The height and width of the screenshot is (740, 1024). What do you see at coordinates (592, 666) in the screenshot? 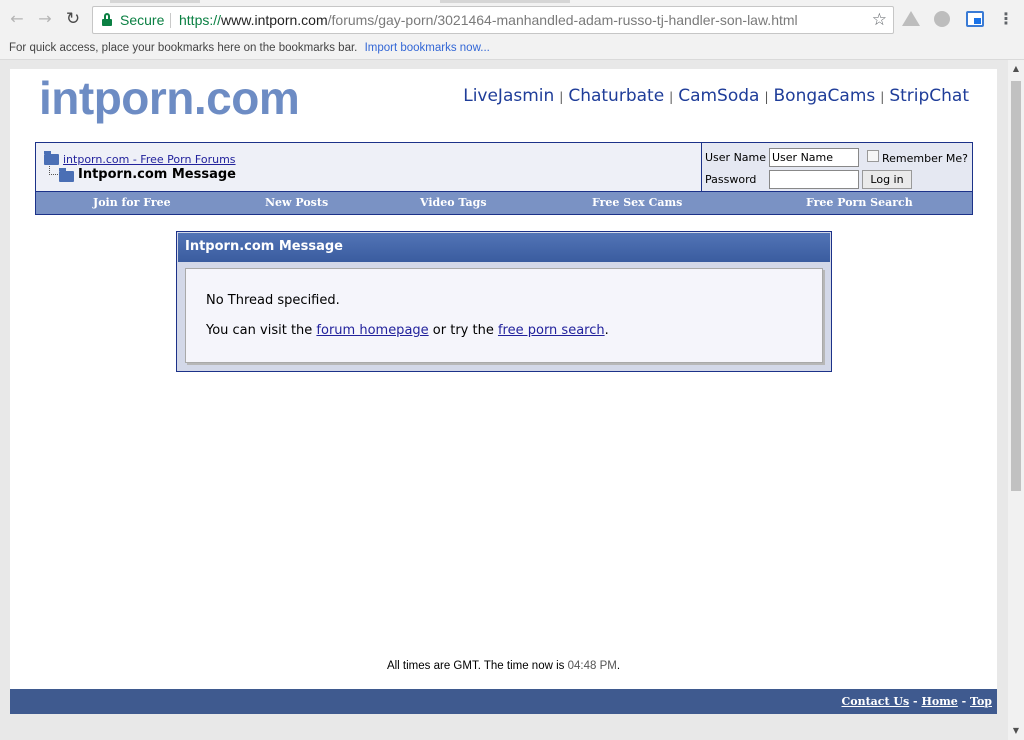
I see `time-value: 04:48 PM` at bounding box center [592, 666].